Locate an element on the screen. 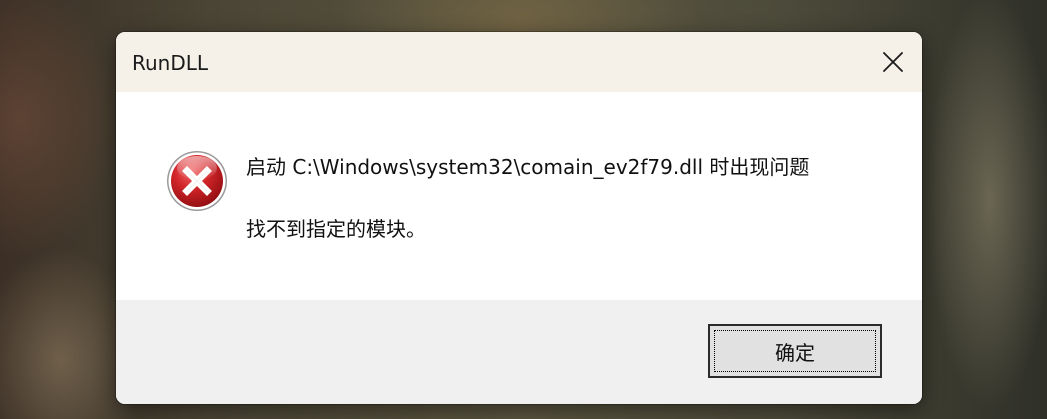 This screenshot has width=1047, height=419. close-button is located at coordinates (893, 62).